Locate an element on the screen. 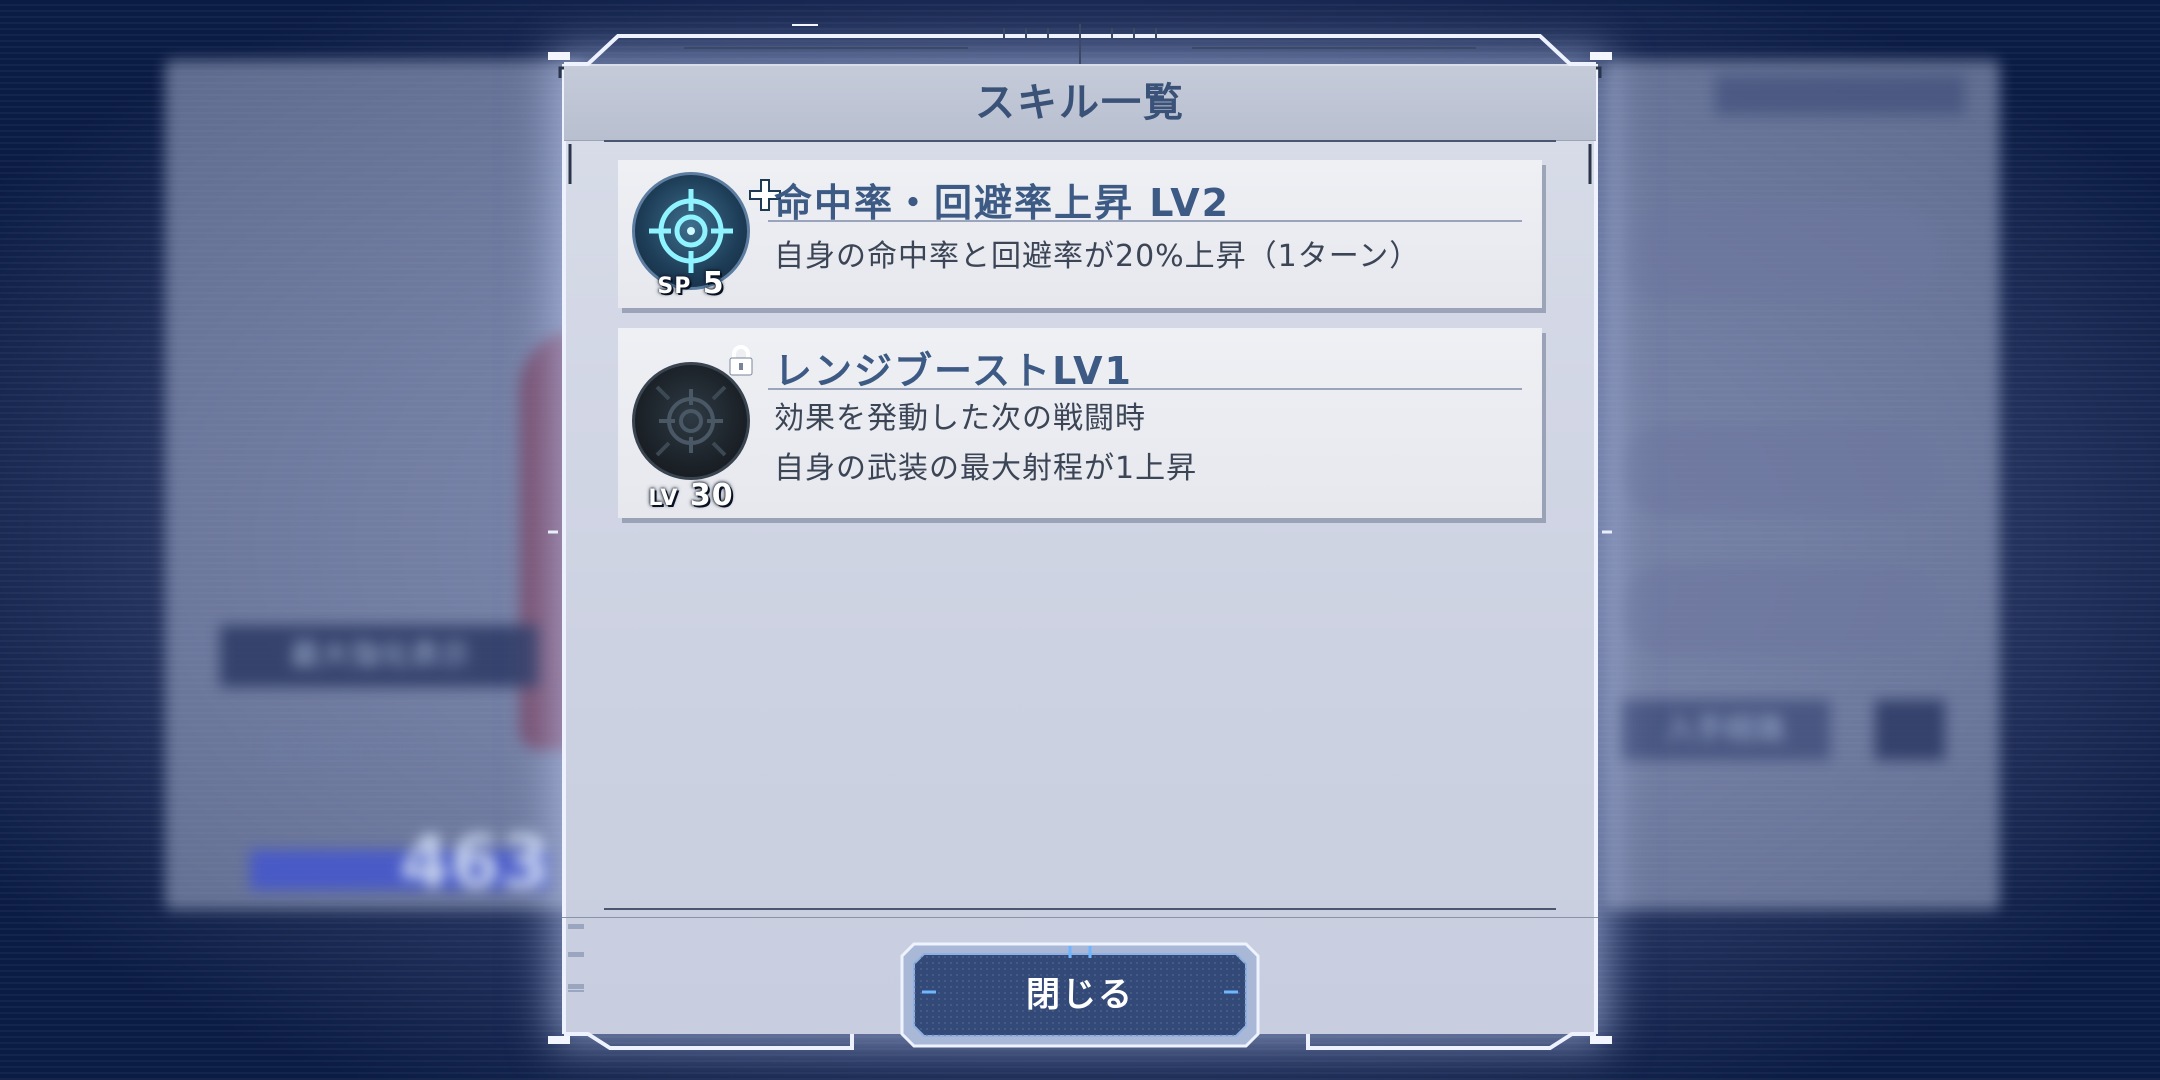  close-button: 閉じる is located at coordinates (1080, 995).